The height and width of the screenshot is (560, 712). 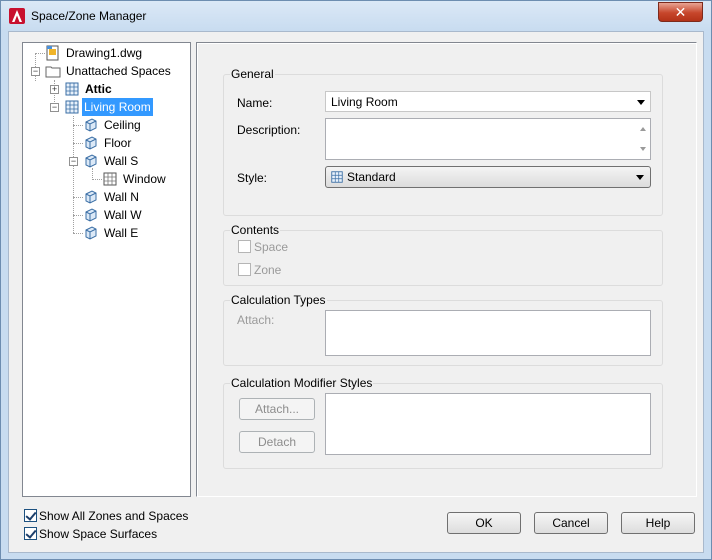 What do you see at coordinates (356, 16) in the screenshot?
I see `title-bar: Space/Zone Manager ✕` at bounding box center [356, 16].